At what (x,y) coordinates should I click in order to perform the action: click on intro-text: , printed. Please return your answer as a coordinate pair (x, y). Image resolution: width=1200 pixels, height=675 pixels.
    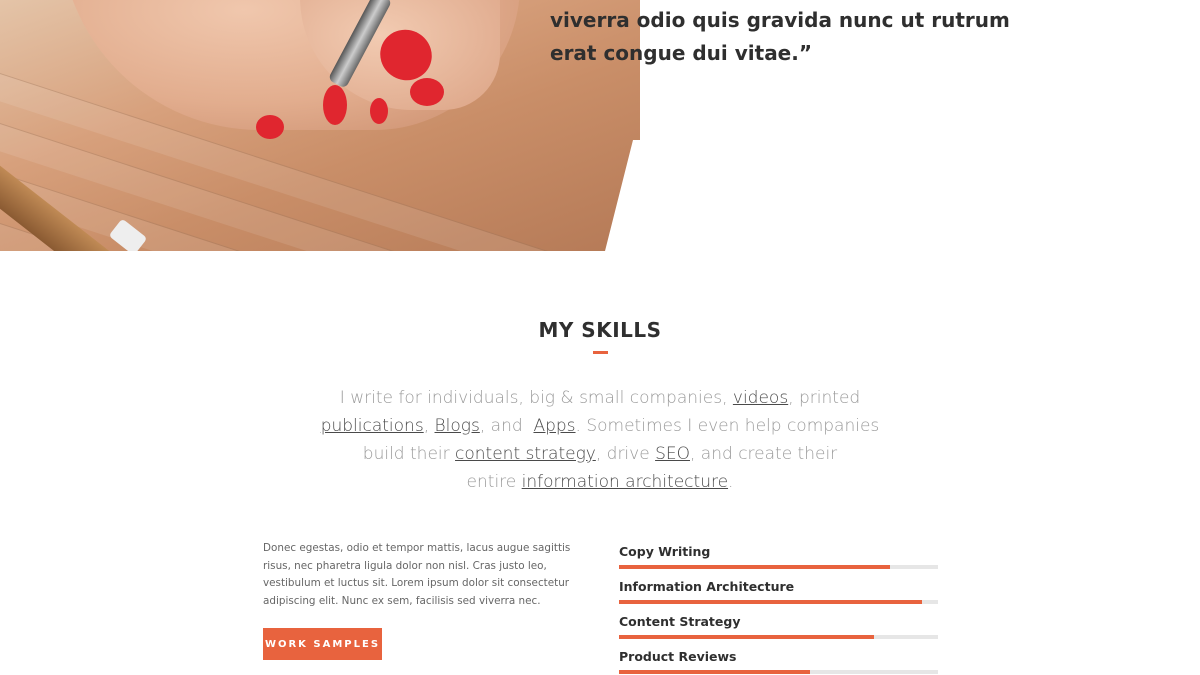
    Looking at the image, I should click on (824, 398).